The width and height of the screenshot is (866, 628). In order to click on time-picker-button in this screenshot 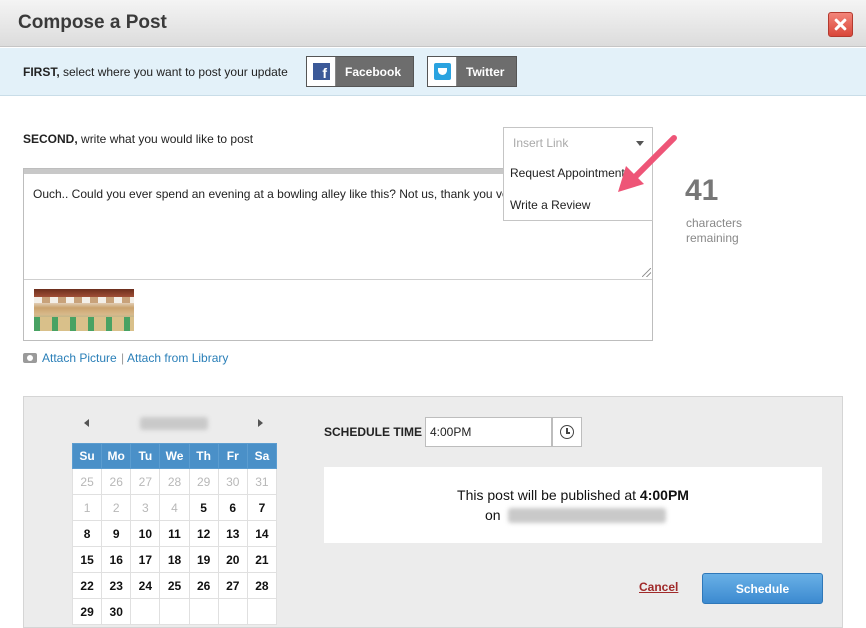, I will do `click(567, 432)`.